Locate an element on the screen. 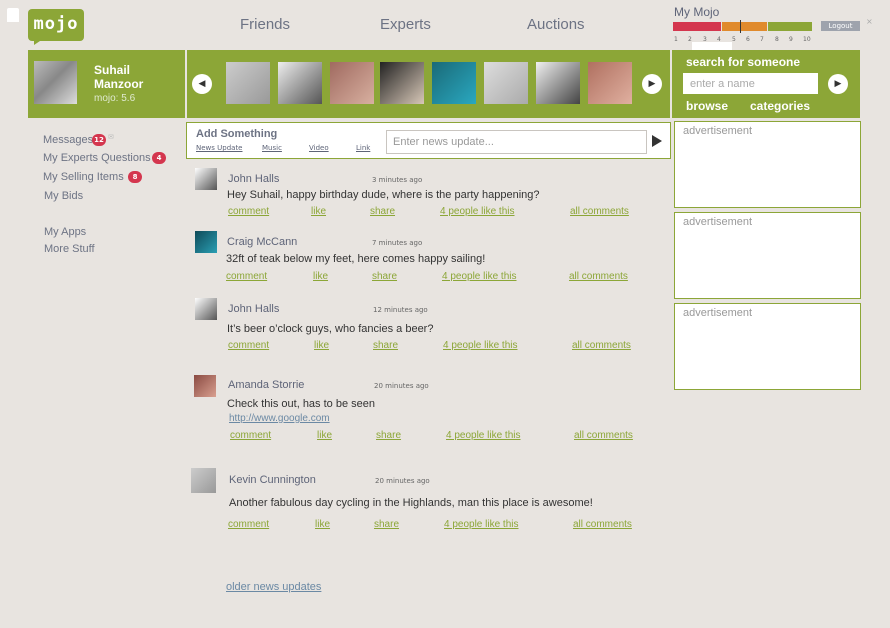 The image size is (890, 628). arrow-left-icon: ◀ is located at coordinates (202, 84).